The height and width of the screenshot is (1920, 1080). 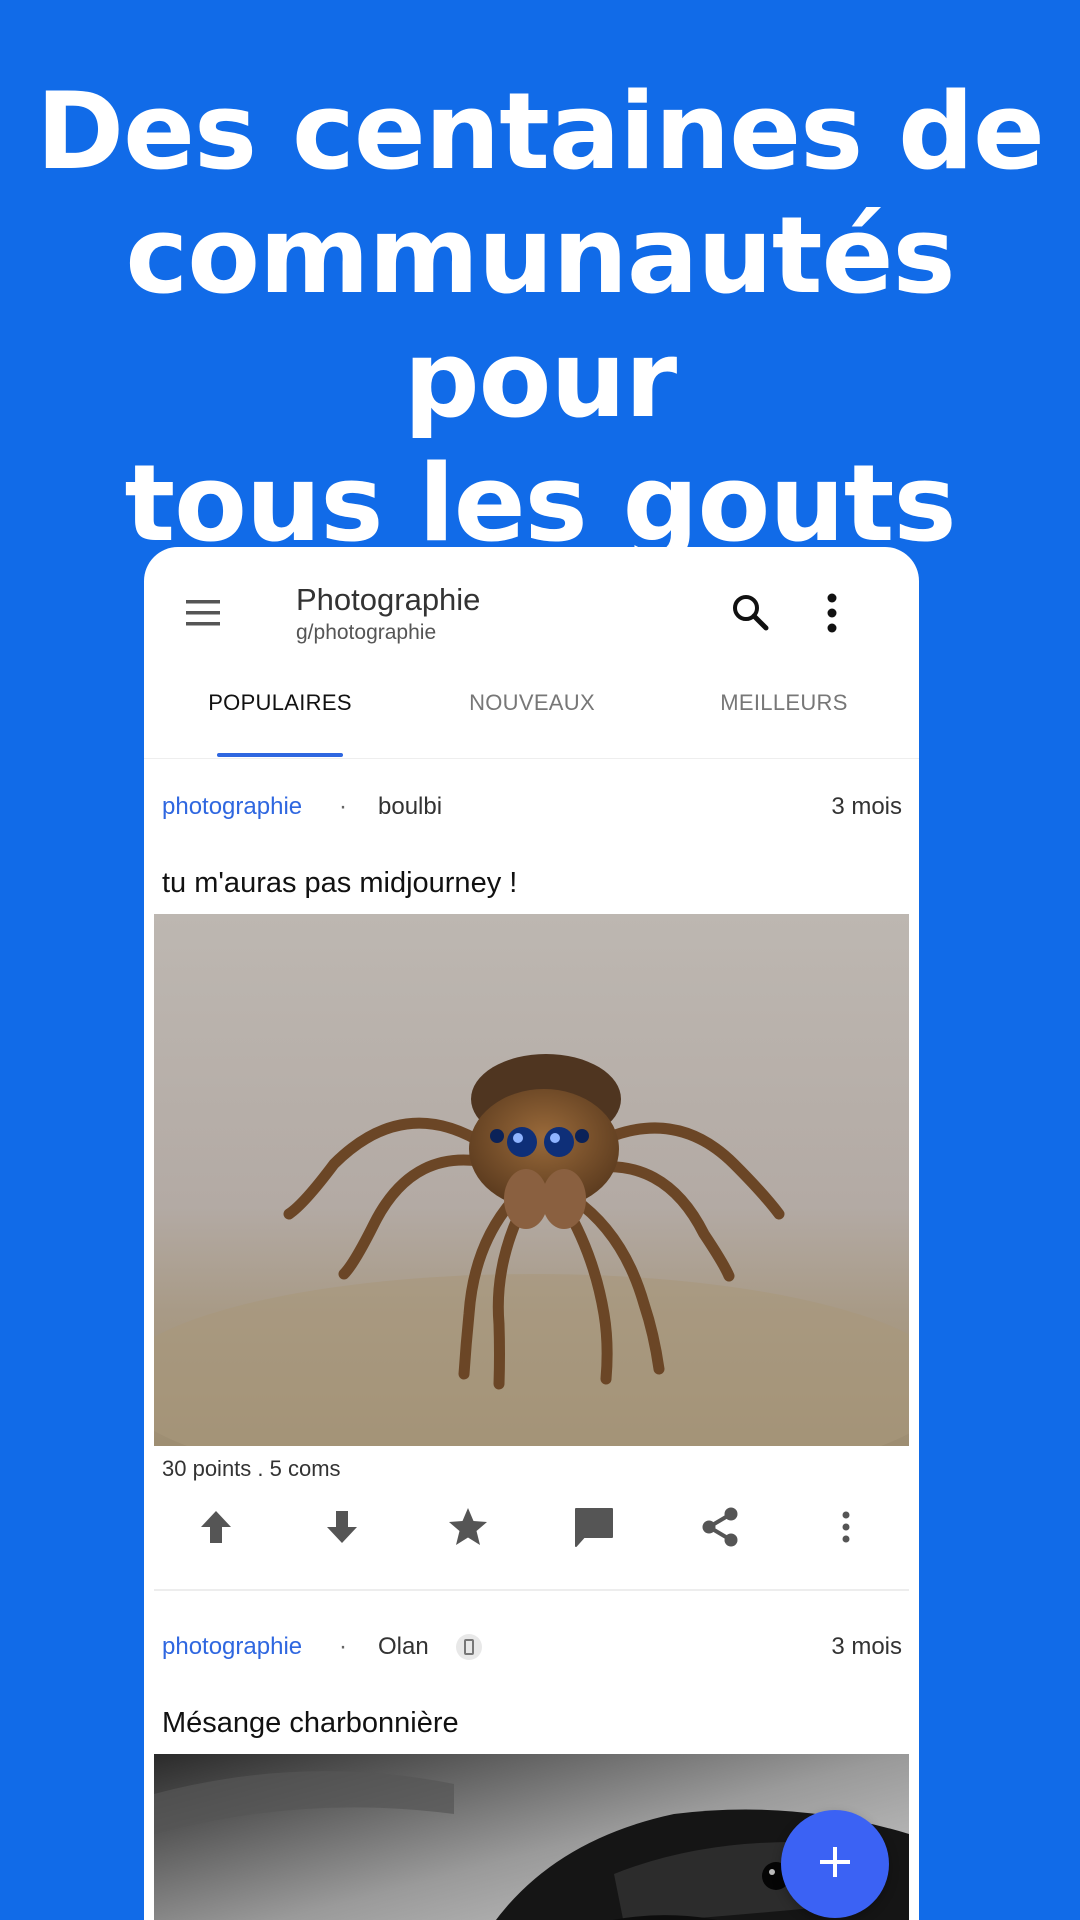 What do you see at coordinates (531, 1527) in the screenshot?
I see `post-actions` at bounding box center [531, 1527].